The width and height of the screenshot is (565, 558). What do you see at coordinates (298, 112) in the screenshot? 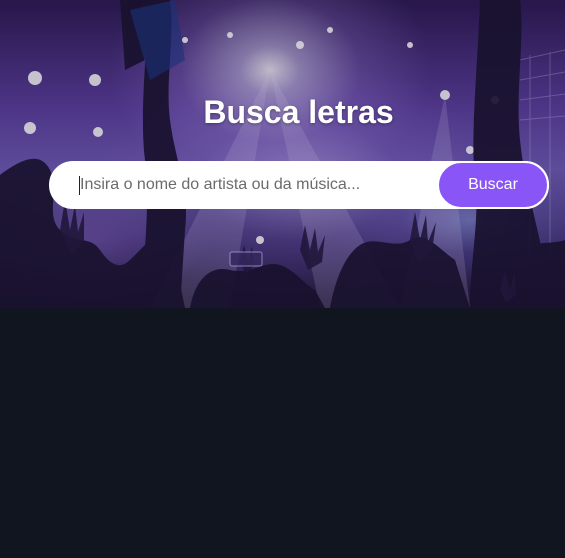
I see `page-title: Busca letras` at bounding box center [298, 112].